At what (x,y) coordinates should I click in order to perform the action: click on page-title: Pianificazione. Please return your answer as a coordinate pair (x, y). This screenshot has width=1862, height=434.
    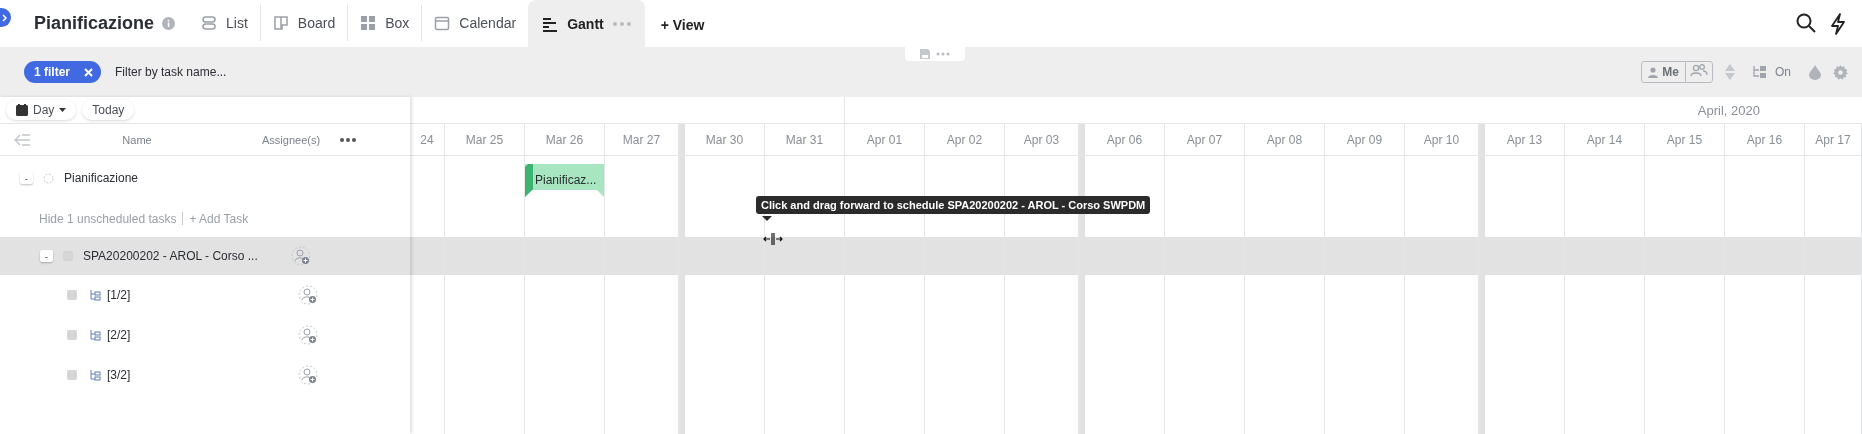
    Looking at the image, I should click on (94, 23).